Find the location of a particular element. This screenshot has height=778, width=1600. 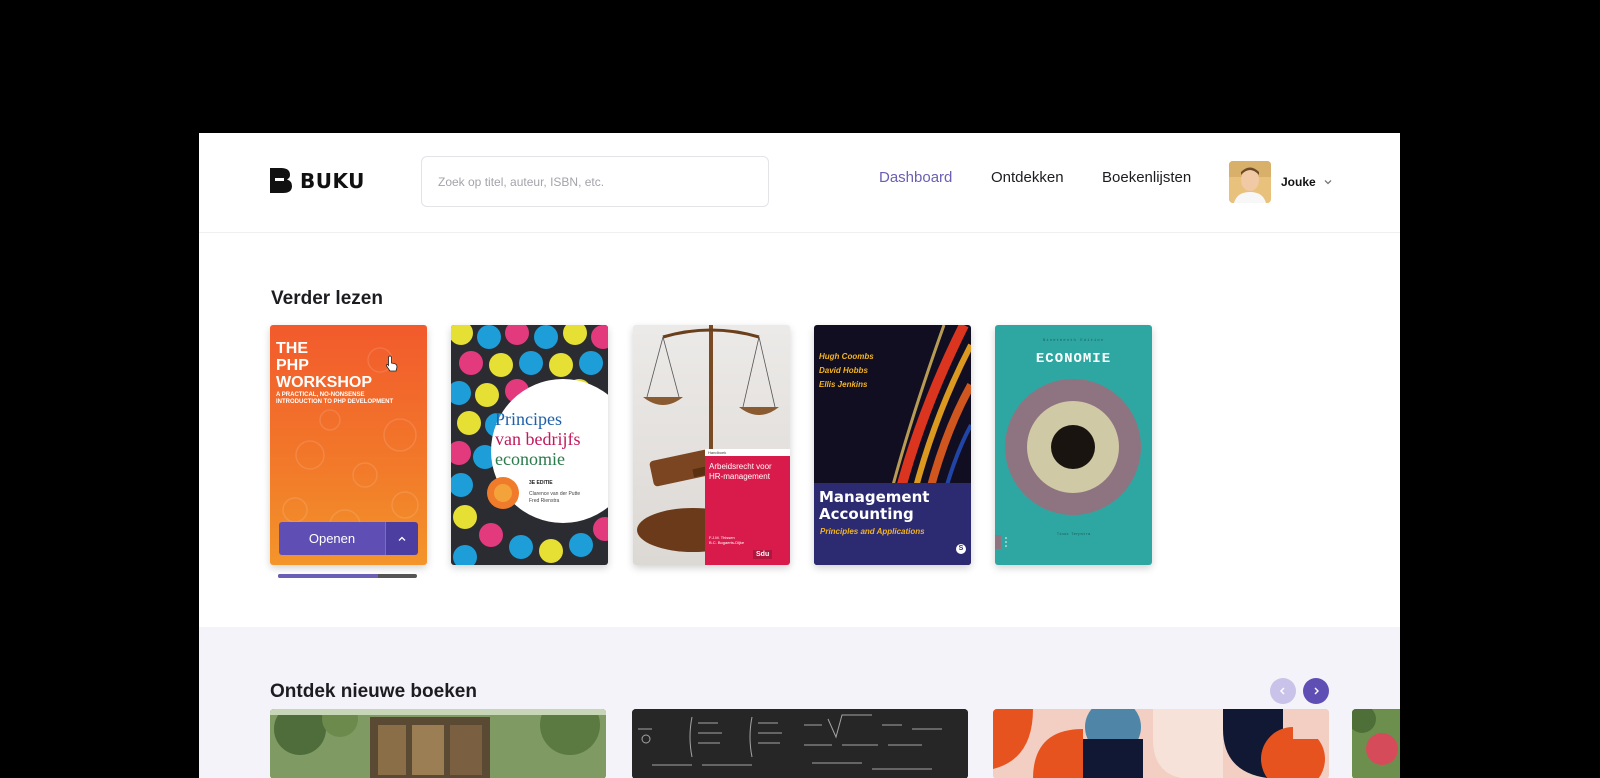

discover-tile-partial is located at coordinates (1376, 743).